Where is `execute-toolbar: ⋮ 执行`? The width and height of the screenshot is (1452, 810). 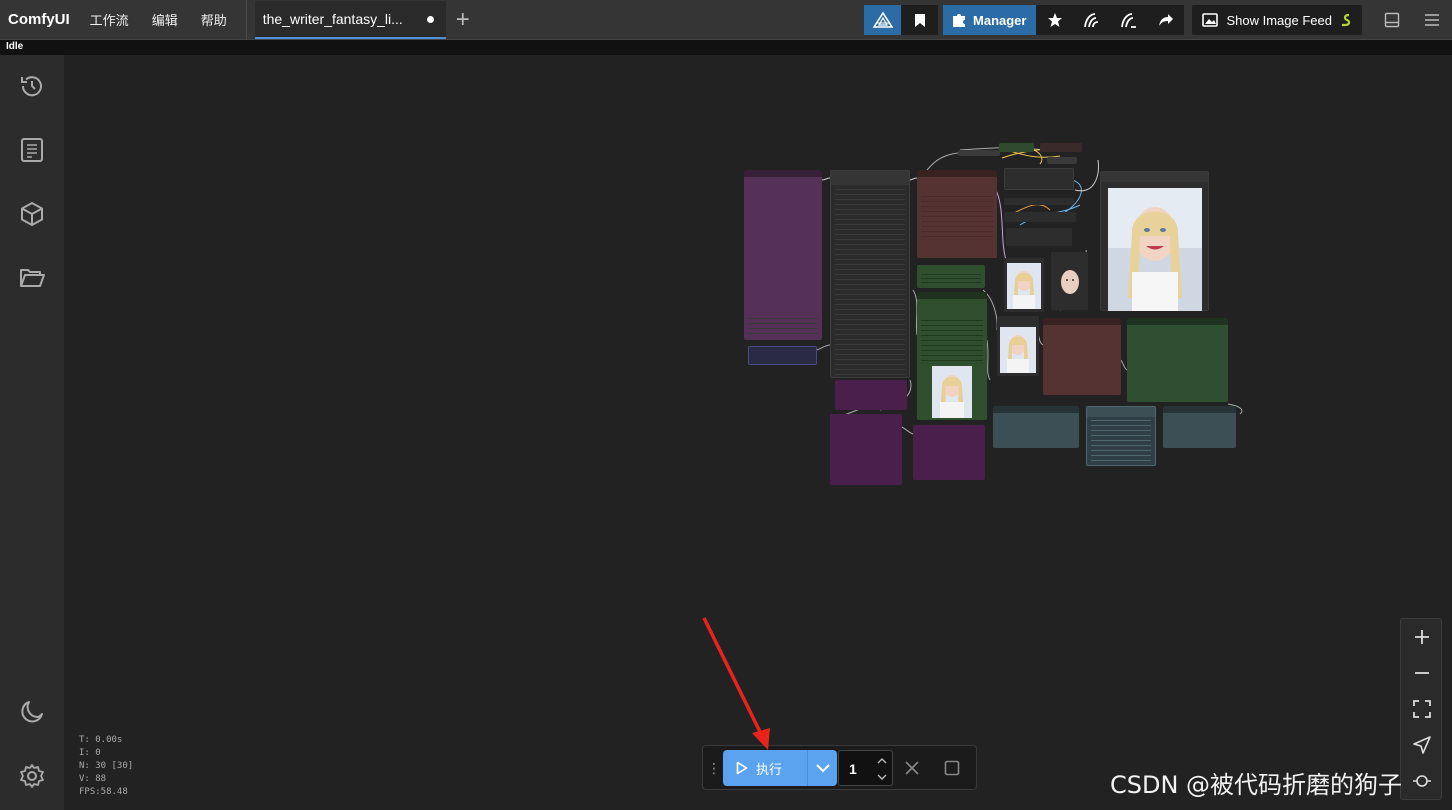
execute-toolbar: ⋮ 执行 is located at coordinates (839, 767).